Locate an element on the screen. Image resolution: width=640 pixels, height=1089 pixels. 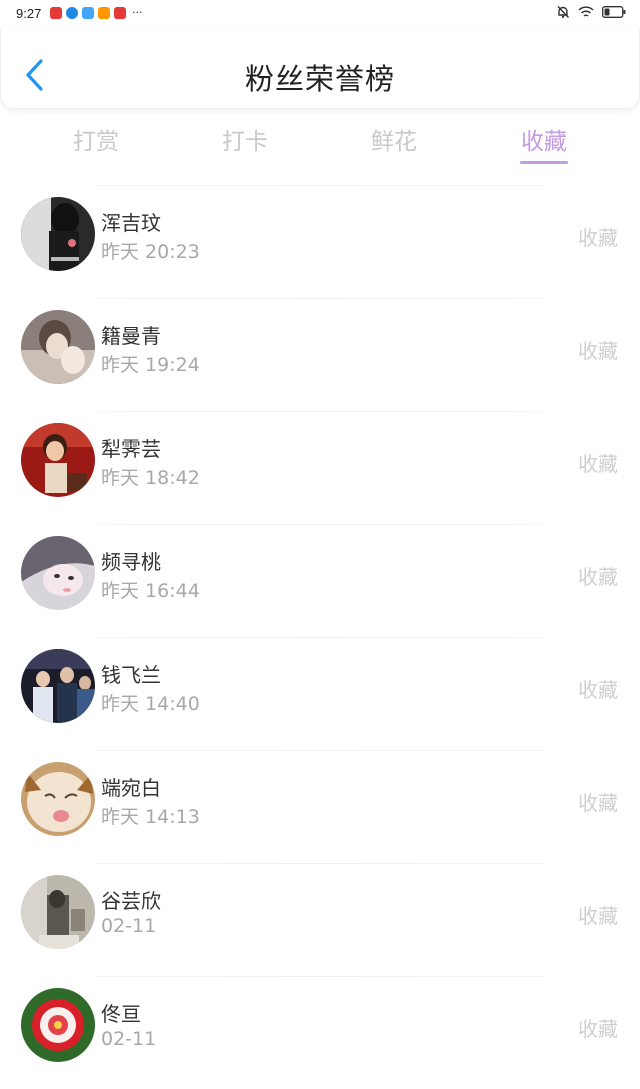
list-item: 端宛白 昨天 14:13 收藏 is located at coordinates (320, 806).